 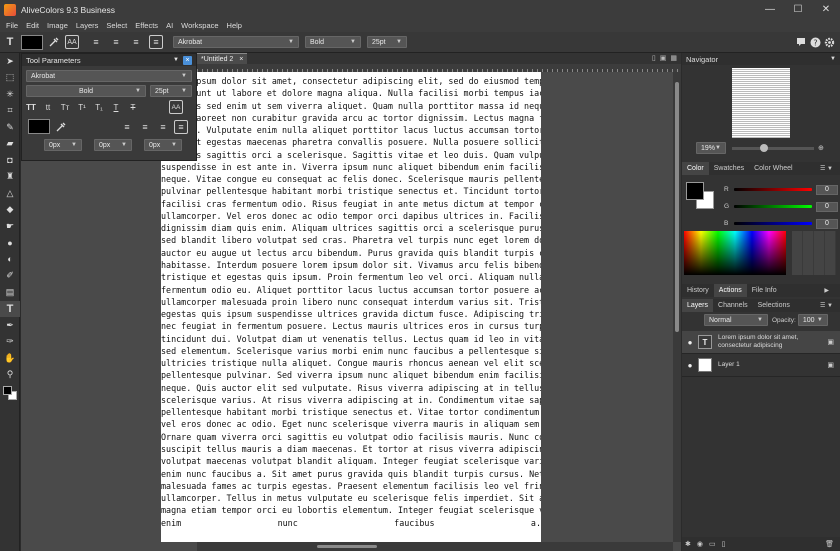 I want to click on color-spectrum, so click(x=735, y=253).